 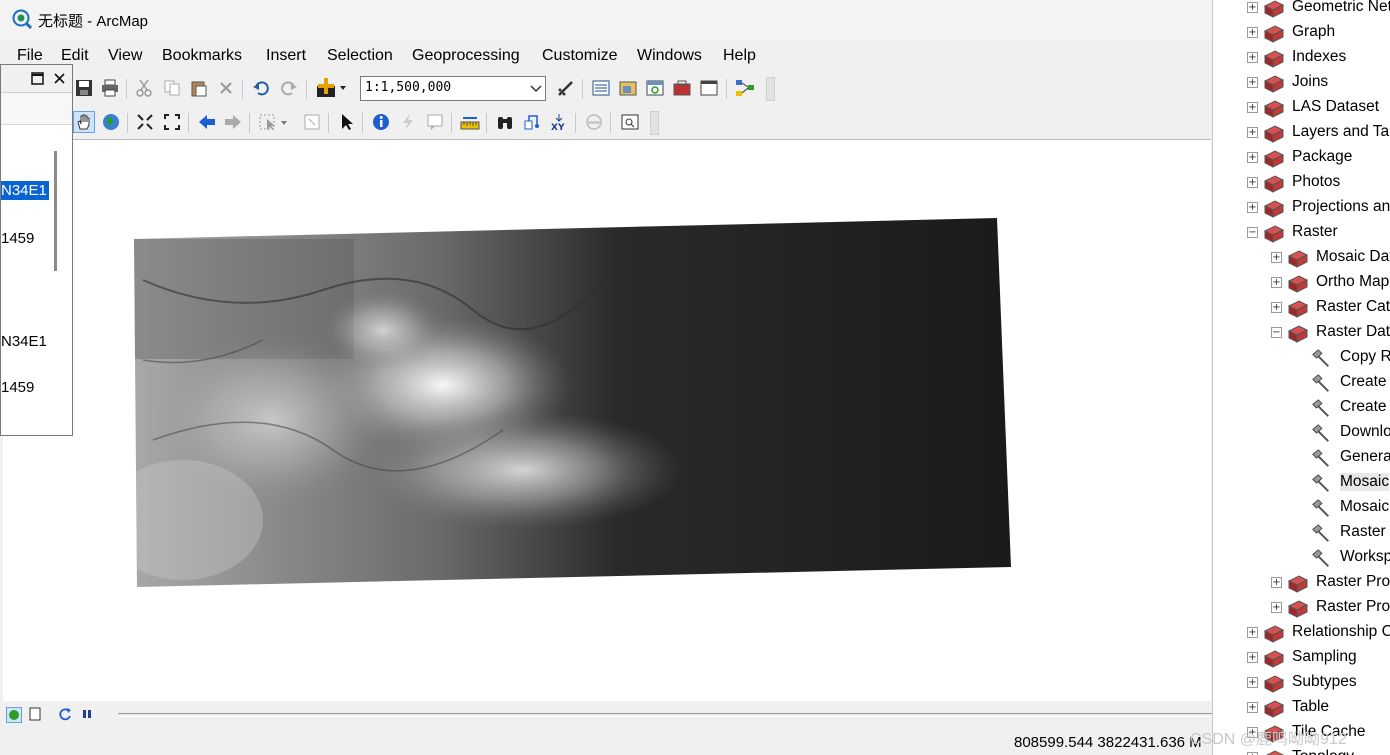 What do you see at coordinates (59, 78) in the screenshot?
I see `close-icon` at bounding box center [59, 78].